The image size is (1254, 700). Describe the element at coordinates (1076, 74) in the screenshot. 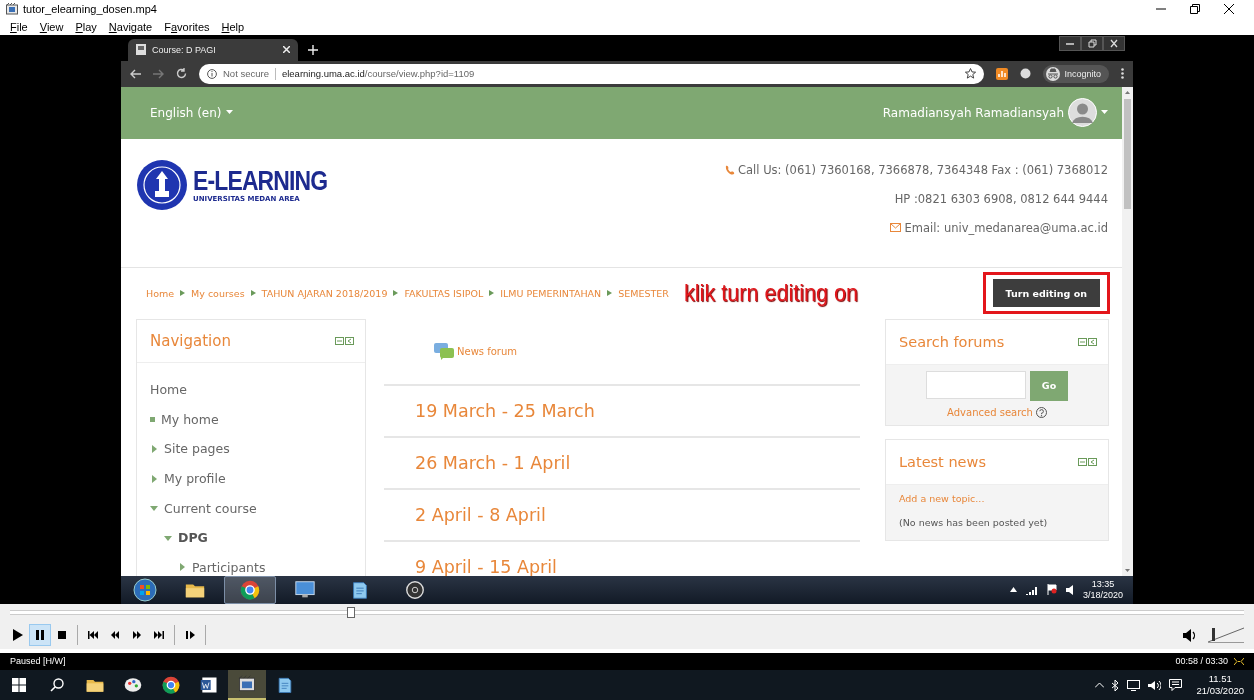

I see `incognito-badge: Incognito` at that location.